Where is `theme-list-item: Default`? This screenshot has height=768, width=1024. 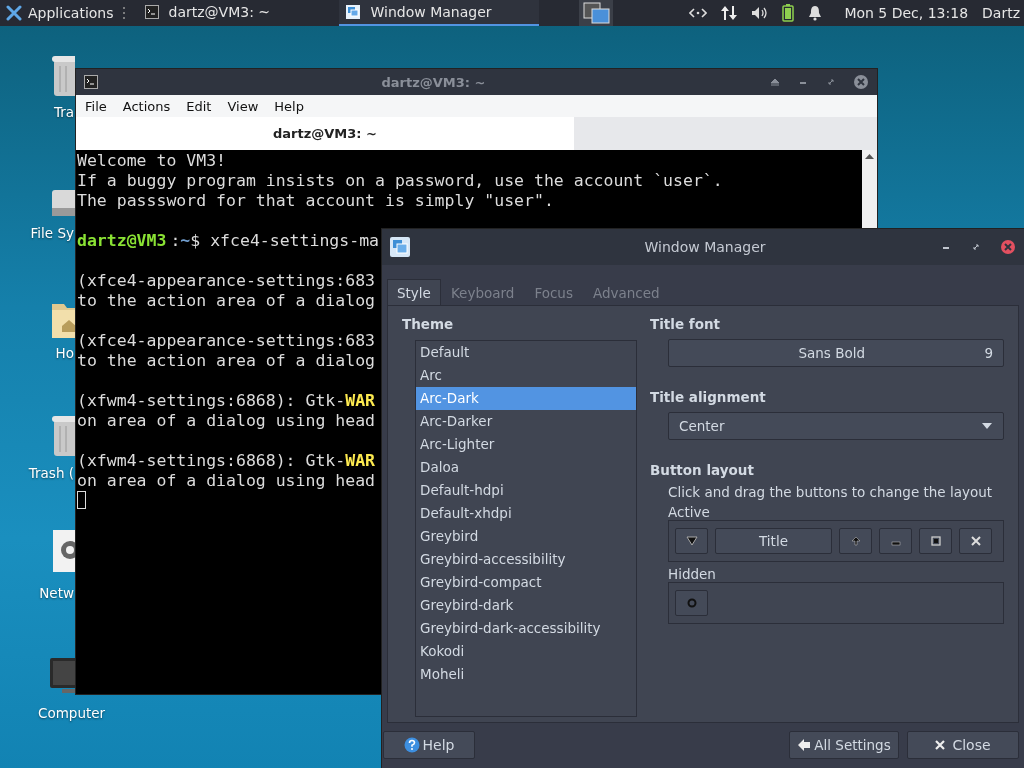 theme-list-item: Default is located at coordinates (526, 352).